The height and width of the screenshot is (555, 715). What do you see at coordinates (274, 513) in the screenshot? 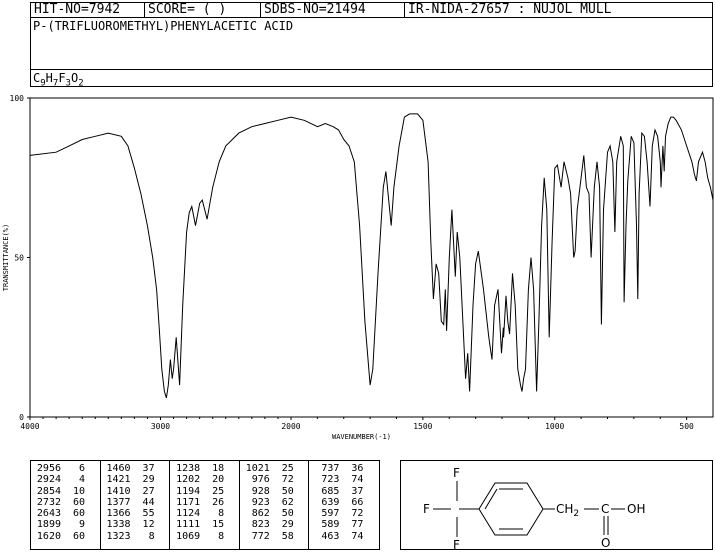
I see `peak-table-row: 862 50` at bounding box center [274, 513].